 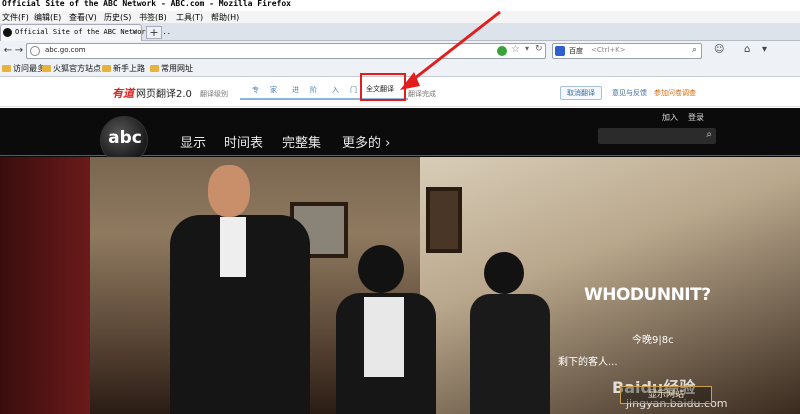 I want to click on show-site-button: 显示网站, so click(x=666, y=395).